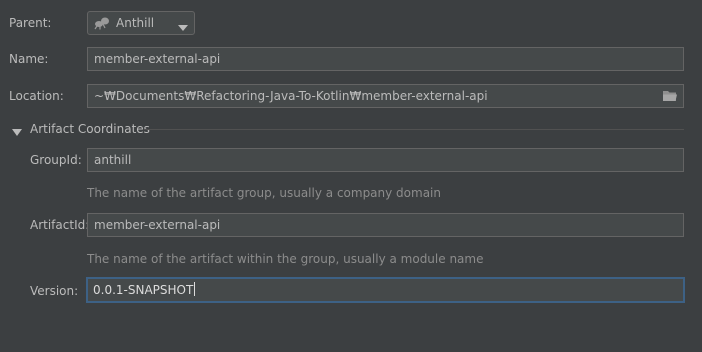 Image resolution: width=702 pixels, height=352 pixels. I want to click on groupid-field: anthill, so click(385, 160).